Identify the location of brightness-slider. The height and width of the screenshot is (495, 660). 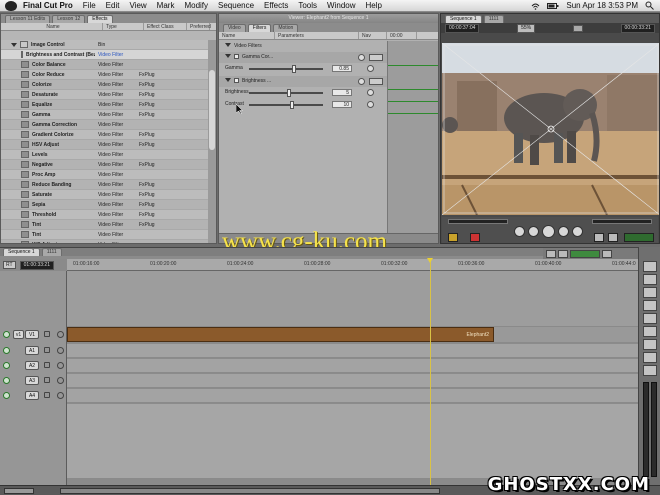
(286, 93).